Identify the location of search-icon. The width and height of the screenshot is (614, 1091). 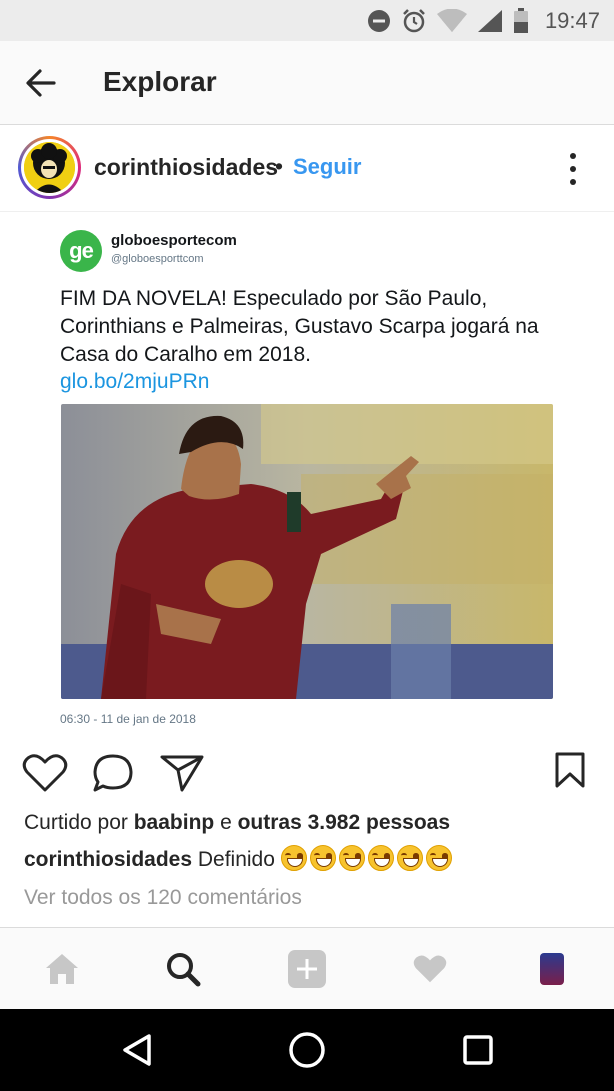
(184, 970).